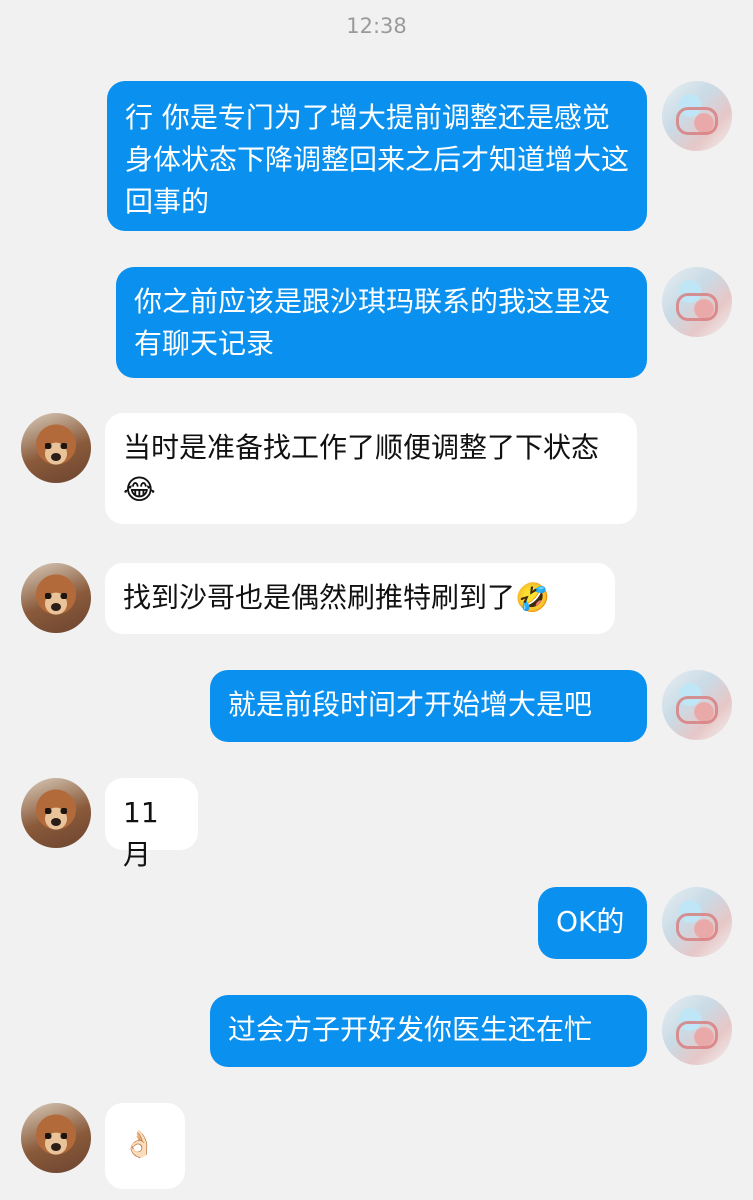 The image size is (753, 1200). What do you see at coordinates (139, 1145) in the screenshot?
I see `ok-hand-emoji: 👌🏻` at bounding box center [139, 1145].